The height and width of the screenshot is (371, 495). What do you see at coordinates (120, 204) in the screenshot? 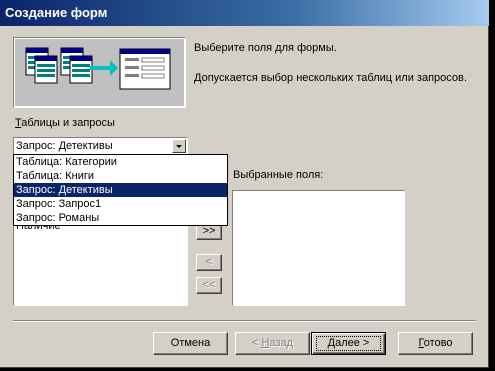
I see `dropdown-item-query-query1: Запрос: Запрос1` at bounding box center [120, 204].